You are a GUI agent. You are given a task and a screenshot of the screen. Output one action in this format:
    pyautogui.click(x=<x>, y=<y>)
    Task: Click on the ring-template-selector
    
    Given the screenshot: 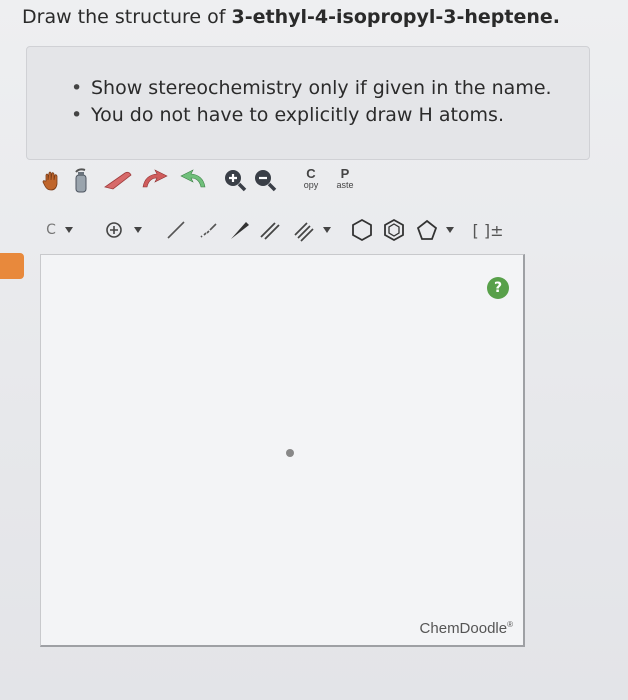 What is the action you would take?
    pyautogui.click(x=435, y=230)
    